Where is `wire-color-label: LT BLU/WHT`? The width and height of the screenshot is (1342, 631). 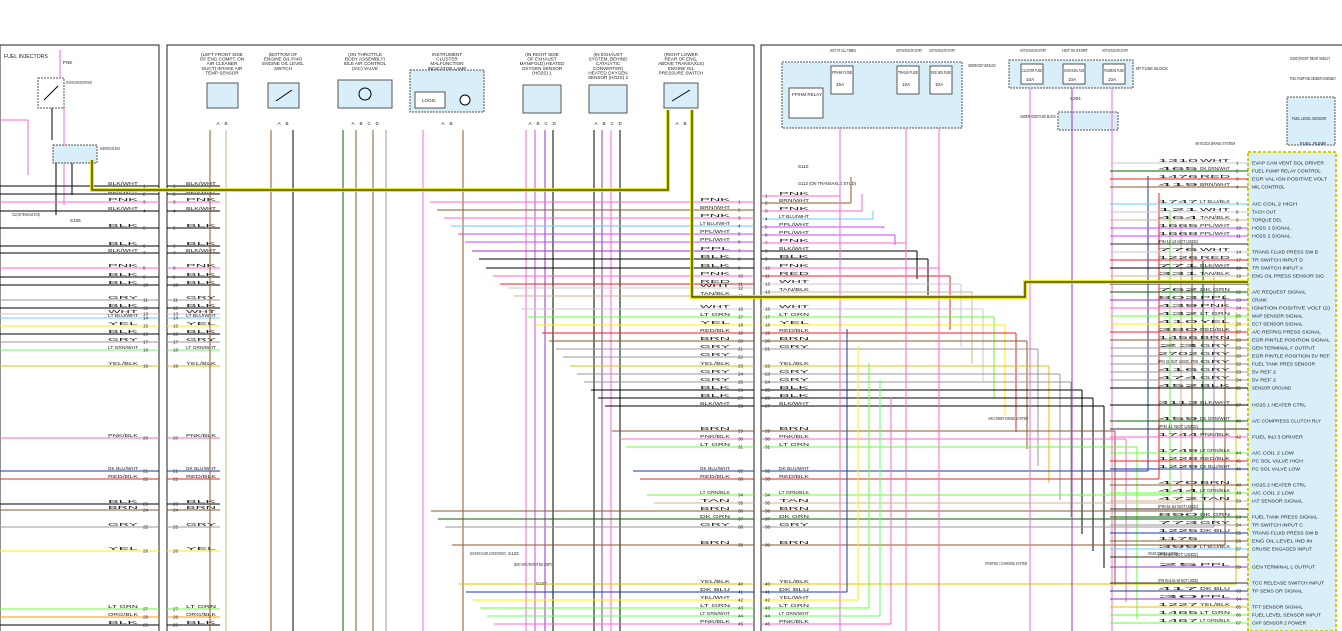 wire-color-label: LT BLU/WHT is located at coordinates (715, 223).